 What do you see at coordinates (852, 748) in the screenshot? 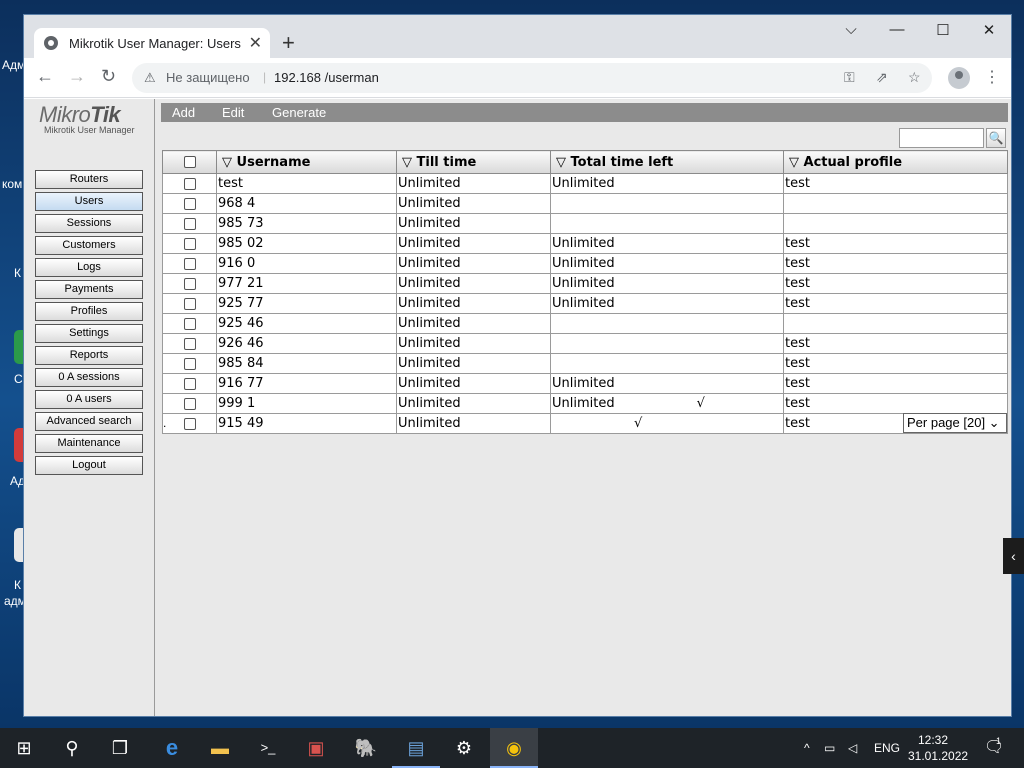
I see `volume-icon: ◁` at bounding box center [852, 748].